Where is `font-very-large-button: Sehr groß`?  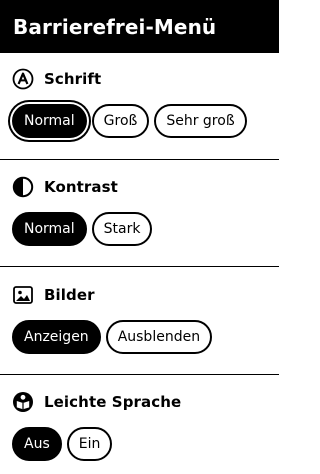
font-very-large-button: Sehr groß is located at coordinates (200, 121).